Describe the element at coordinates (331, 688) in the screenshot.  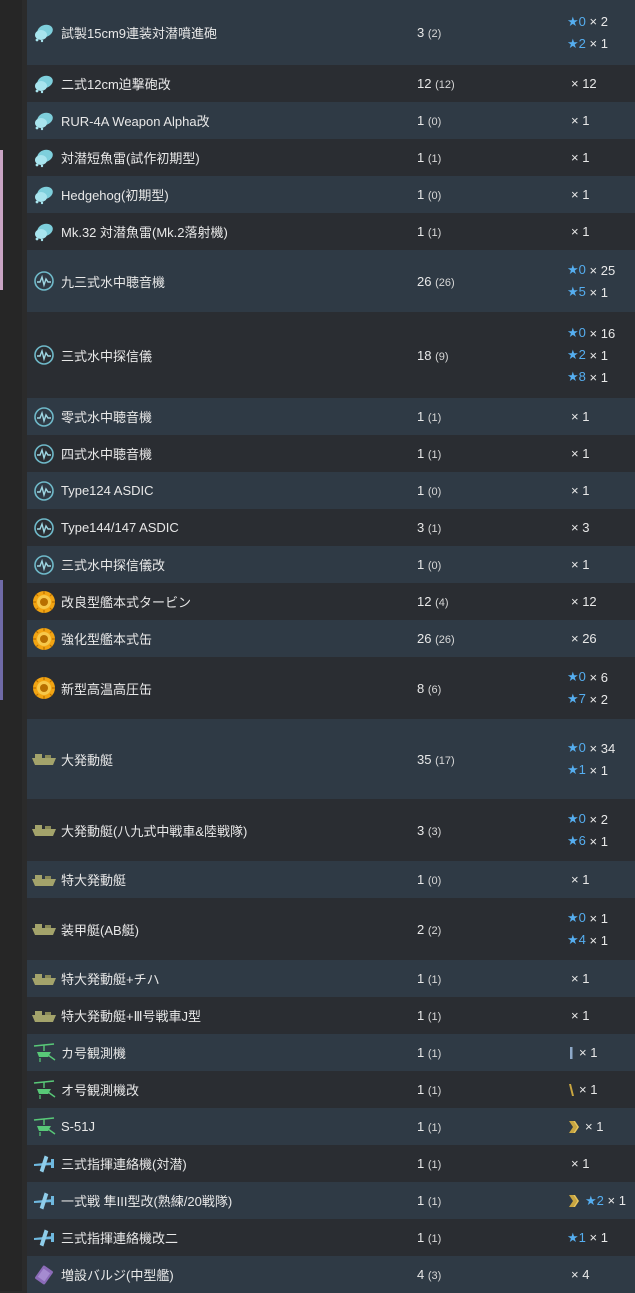
I see `table-row: 新型高温高圧缶 8 (6) ★0 × 6 ★7 × 2` at that location.